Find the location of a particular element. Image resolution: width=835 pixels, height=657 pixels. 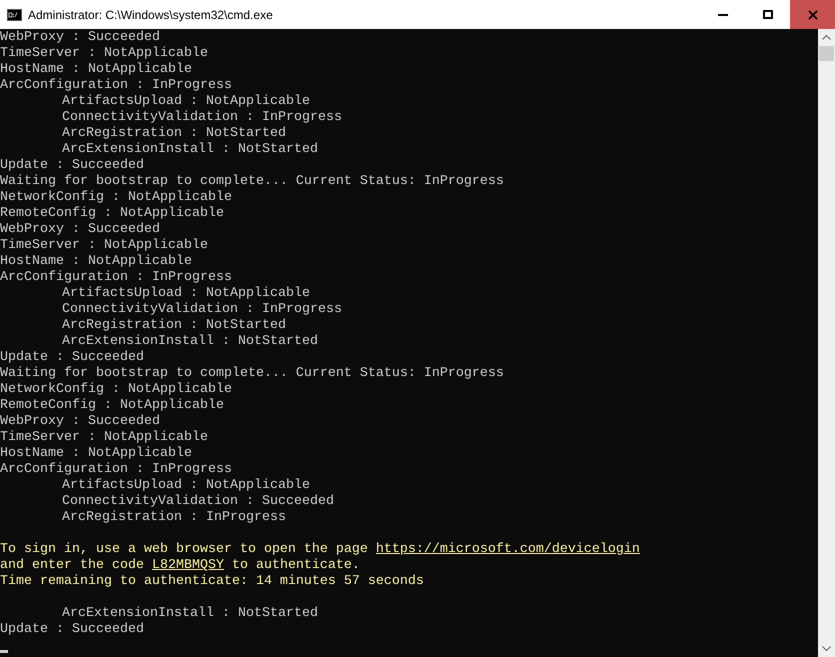

scrollbar is located at coordinates (826, 343).